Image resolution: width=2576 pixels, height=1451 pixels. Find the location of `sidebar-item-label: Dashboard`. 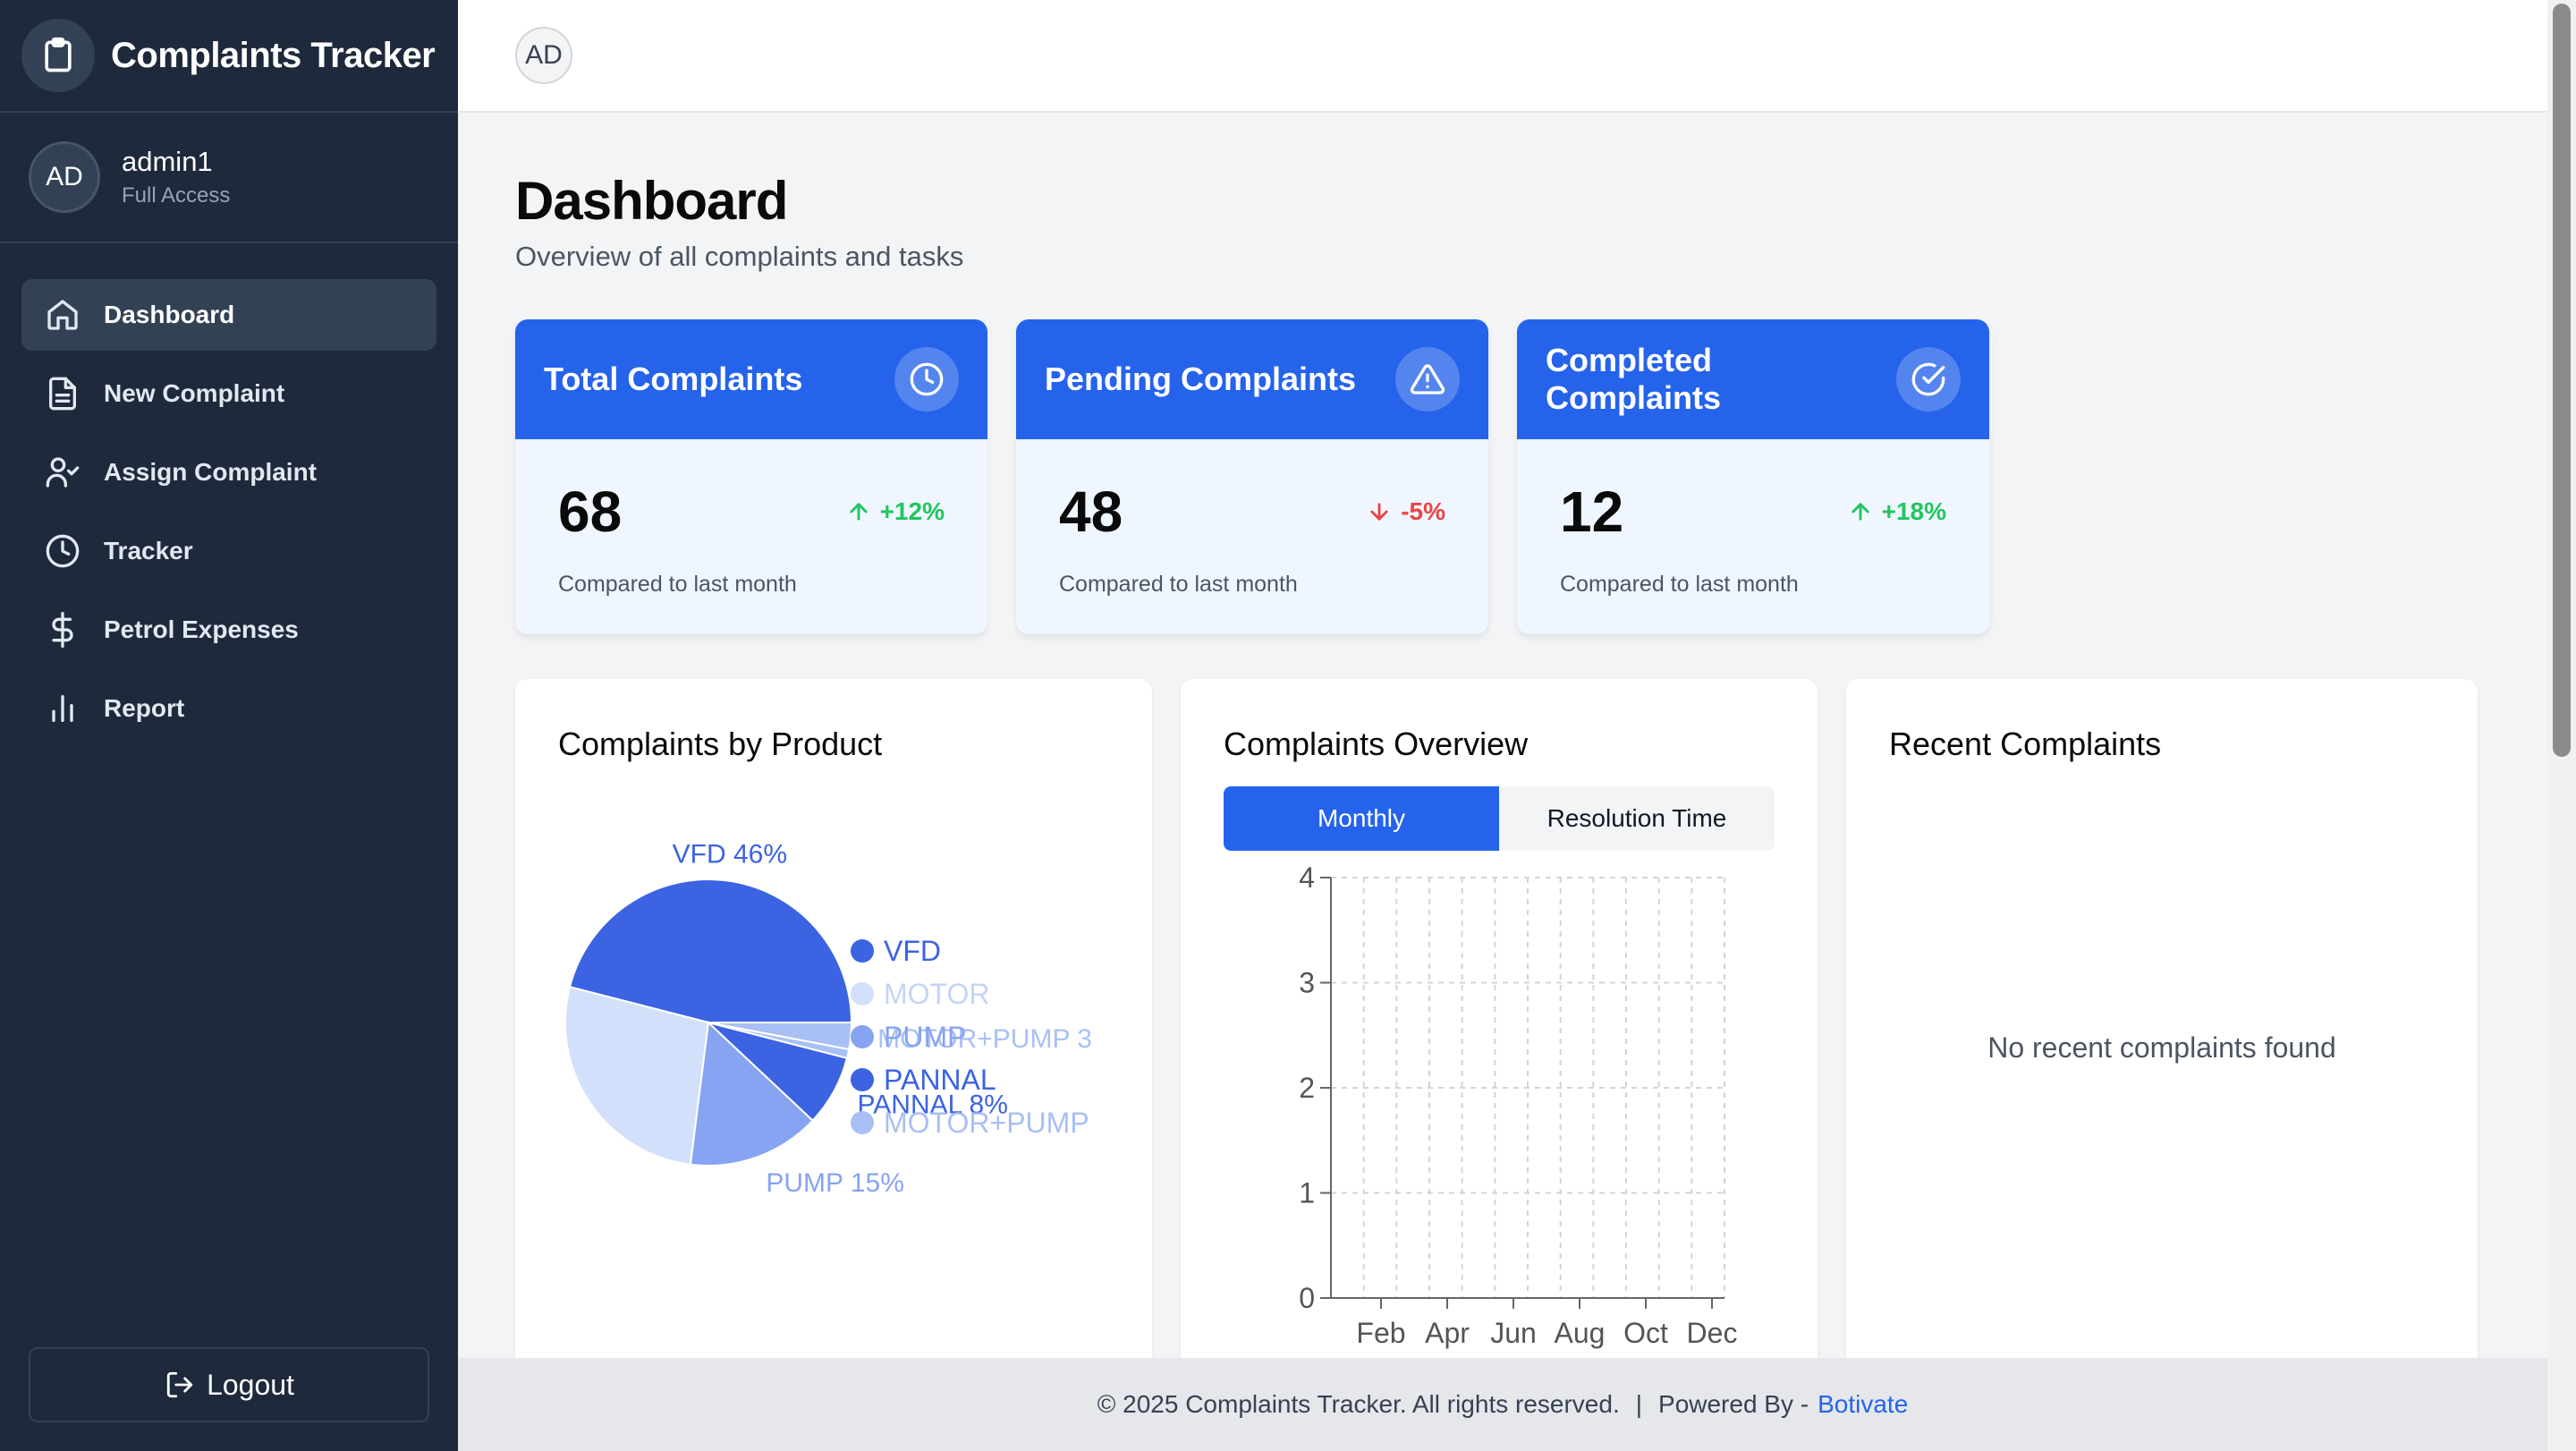

sidebar-item-label: Dashboard is located at coordinates (169, 314).